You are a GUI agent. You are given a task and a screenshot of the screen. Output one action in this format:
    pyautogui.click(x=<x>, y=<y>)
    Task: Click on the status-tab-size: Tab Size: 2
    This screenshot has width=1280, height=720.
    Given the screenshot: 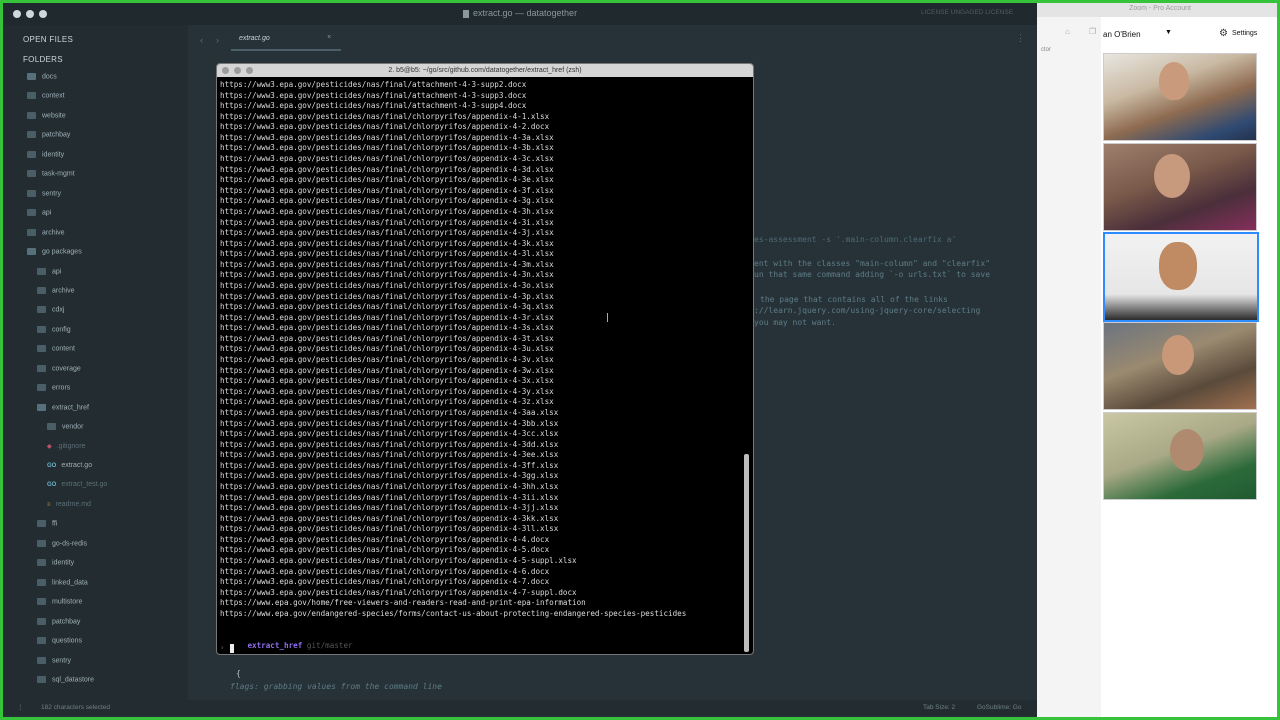 What is the action you would take?
    pyautogui.click(x=939, y=707)
    